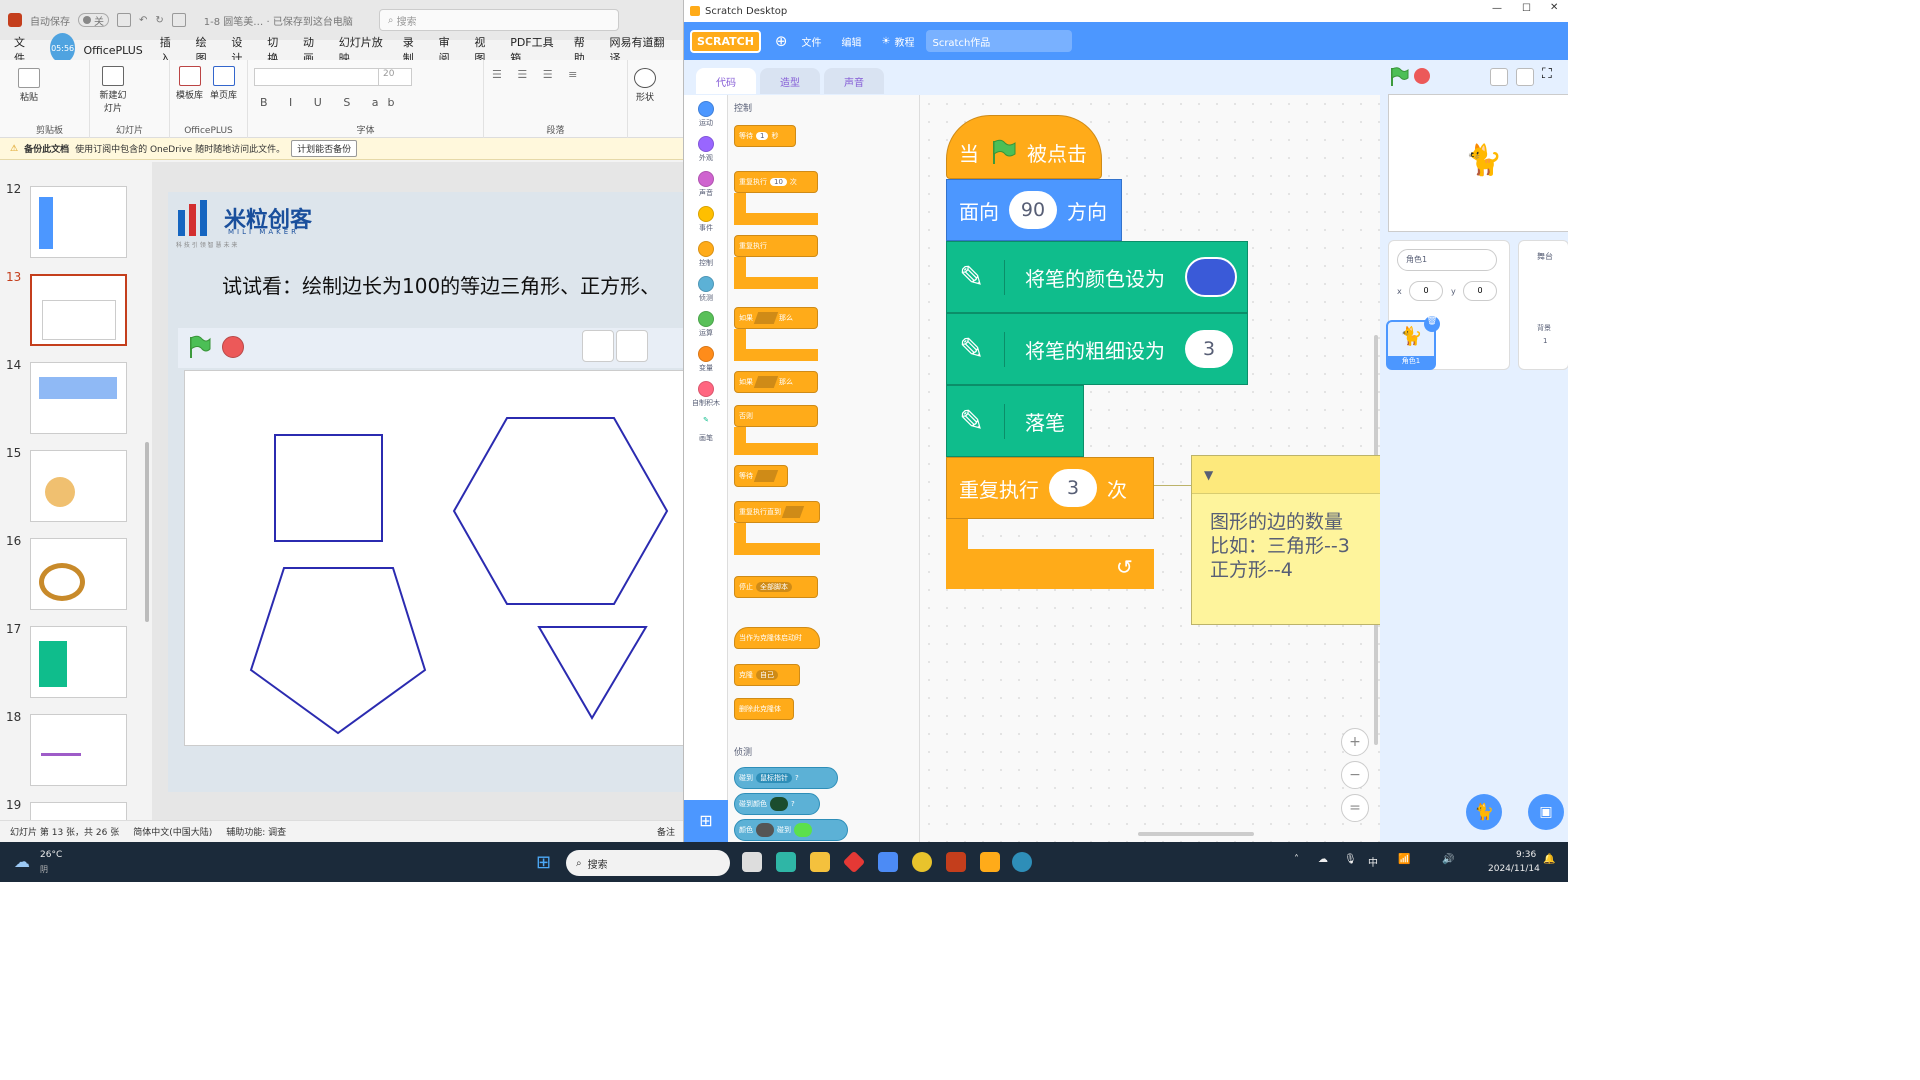 The width and height of the screenshot is (1920, 1080). I want to click on tab-code: 代码, so click(726, 81).